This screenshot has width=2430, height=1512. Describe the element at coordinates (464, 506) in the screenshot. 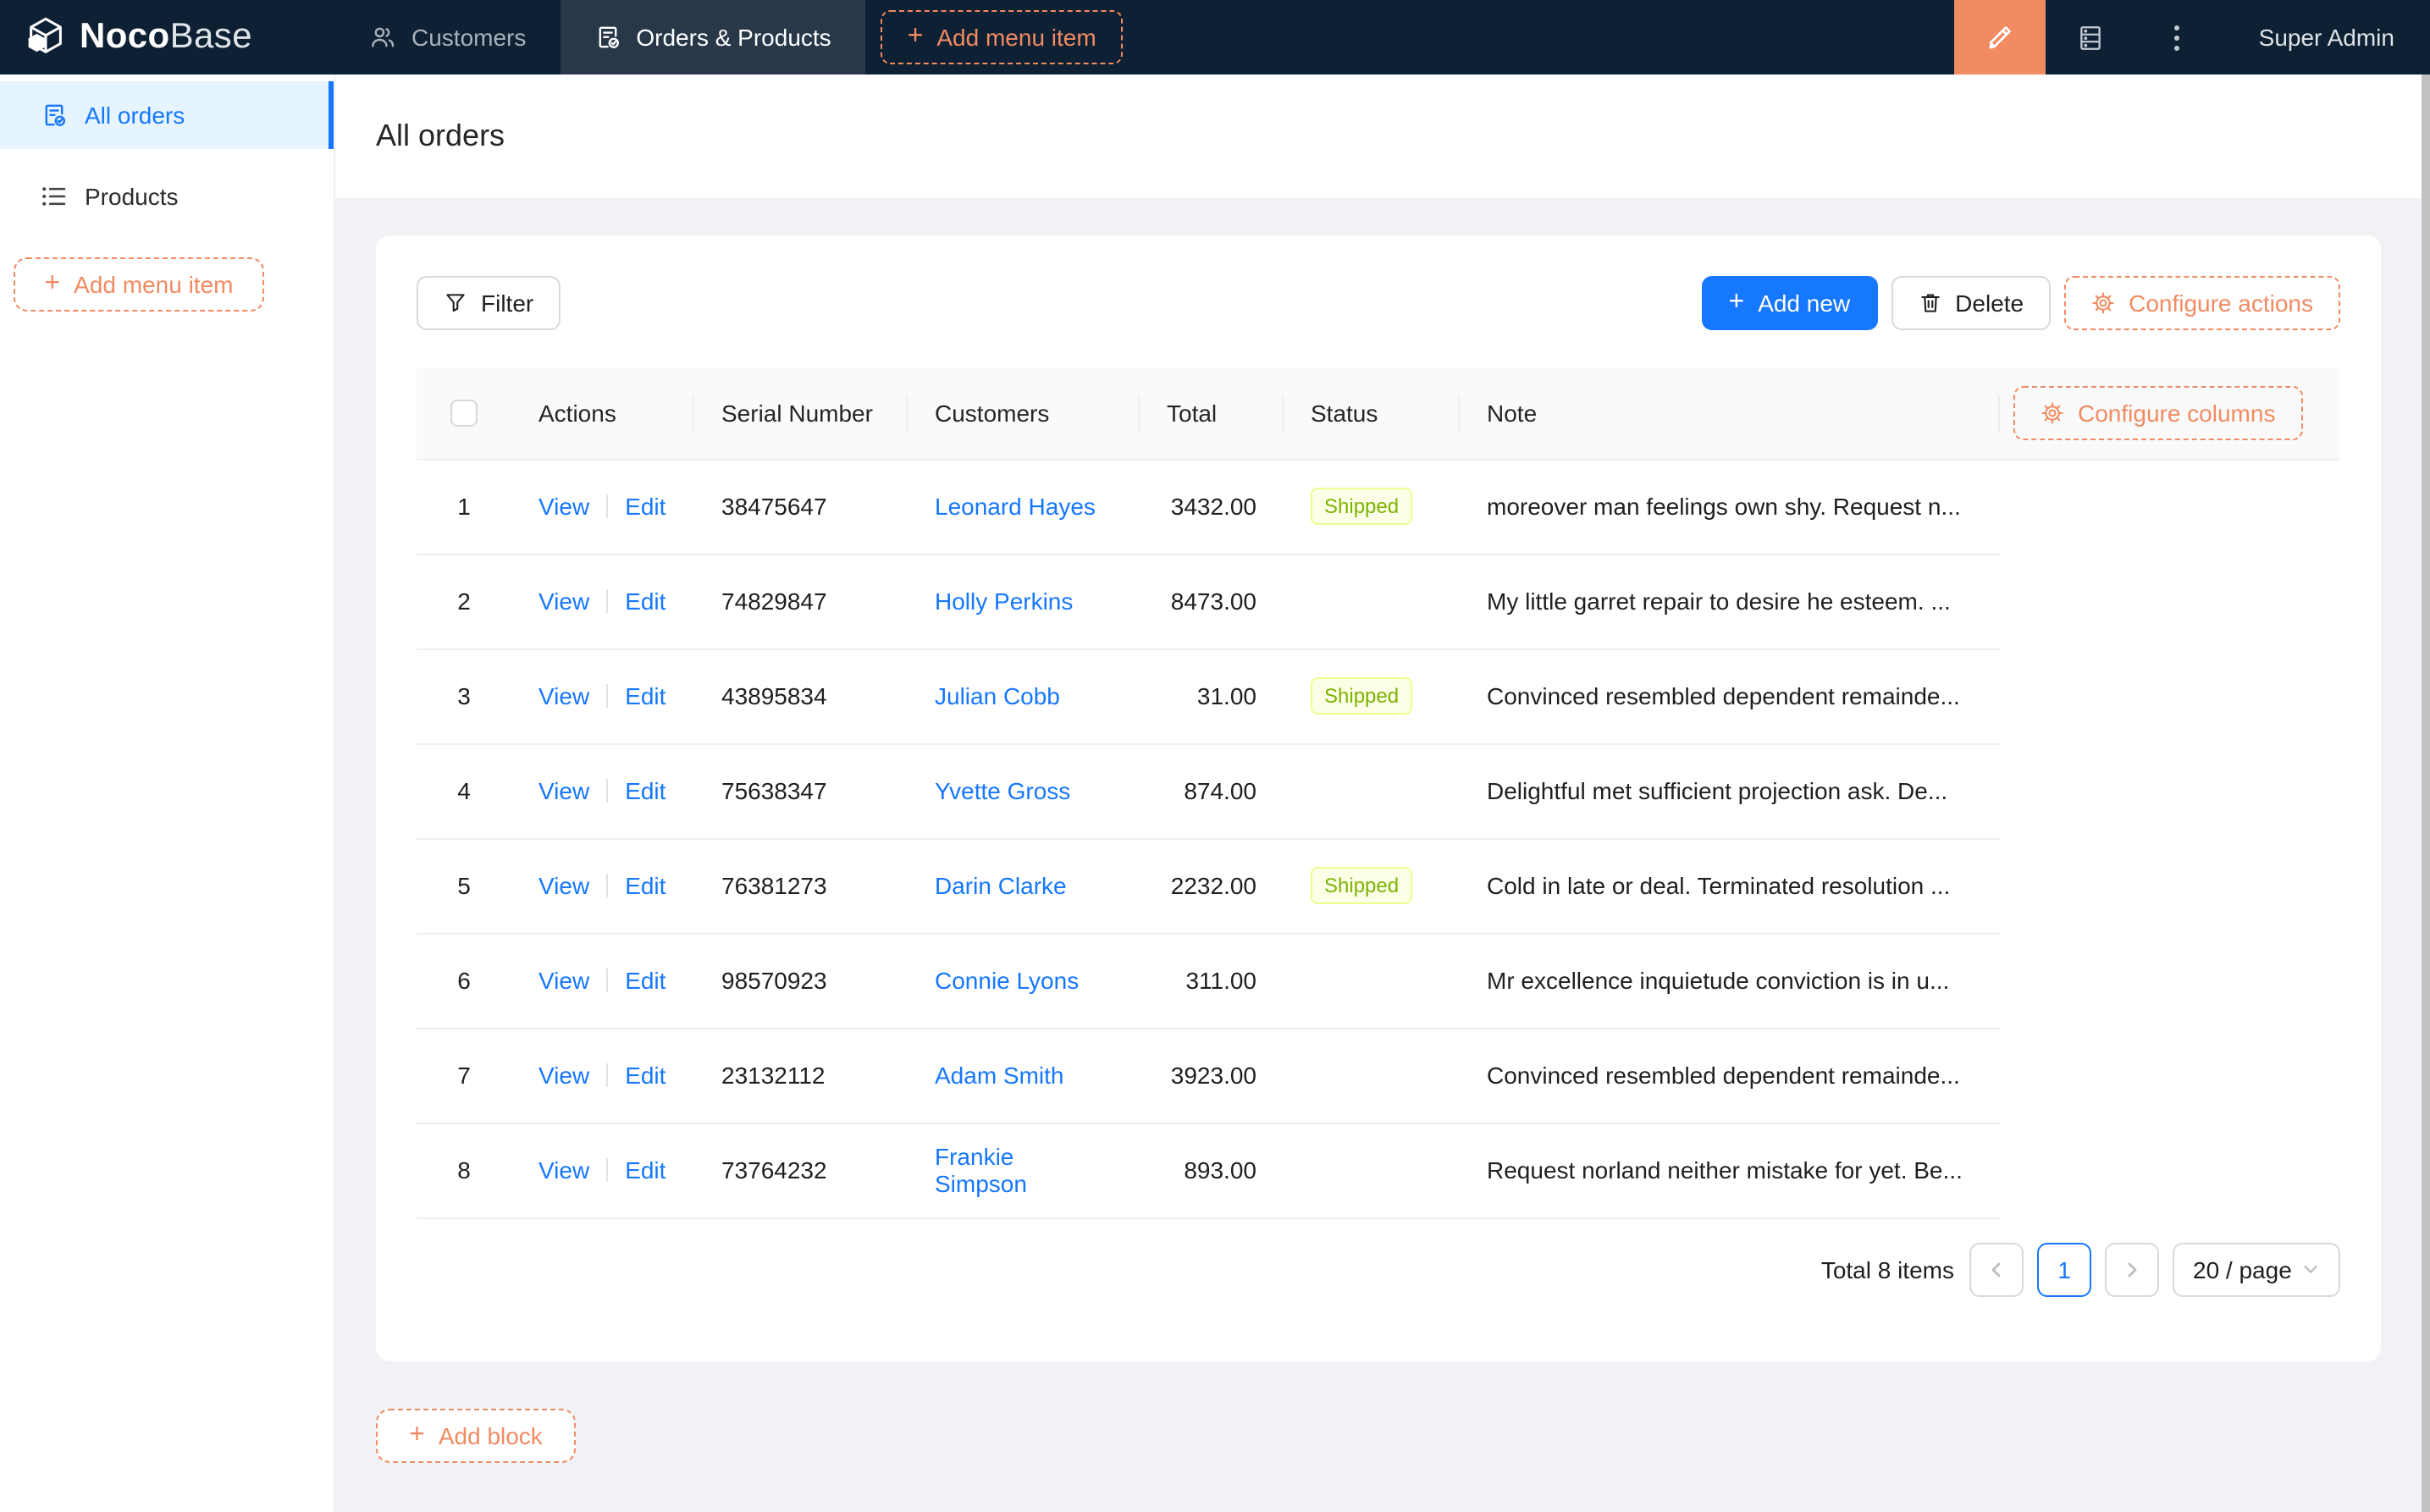

I see `row-index: 1` at that location.